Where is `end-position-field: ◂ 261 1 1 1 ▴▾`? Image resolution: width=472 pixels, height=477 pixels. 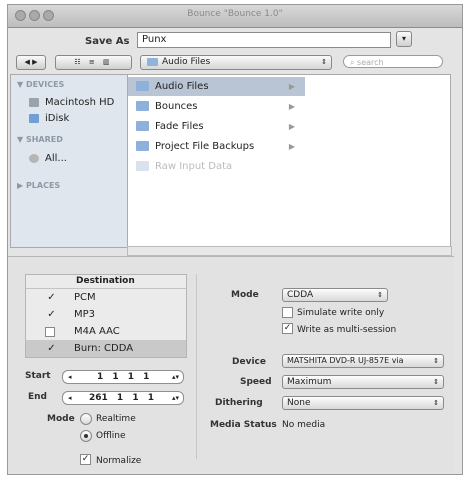 end-position-field: ◂ 261 1 1 1 ▴▾ is located at coordinates (123, 398).